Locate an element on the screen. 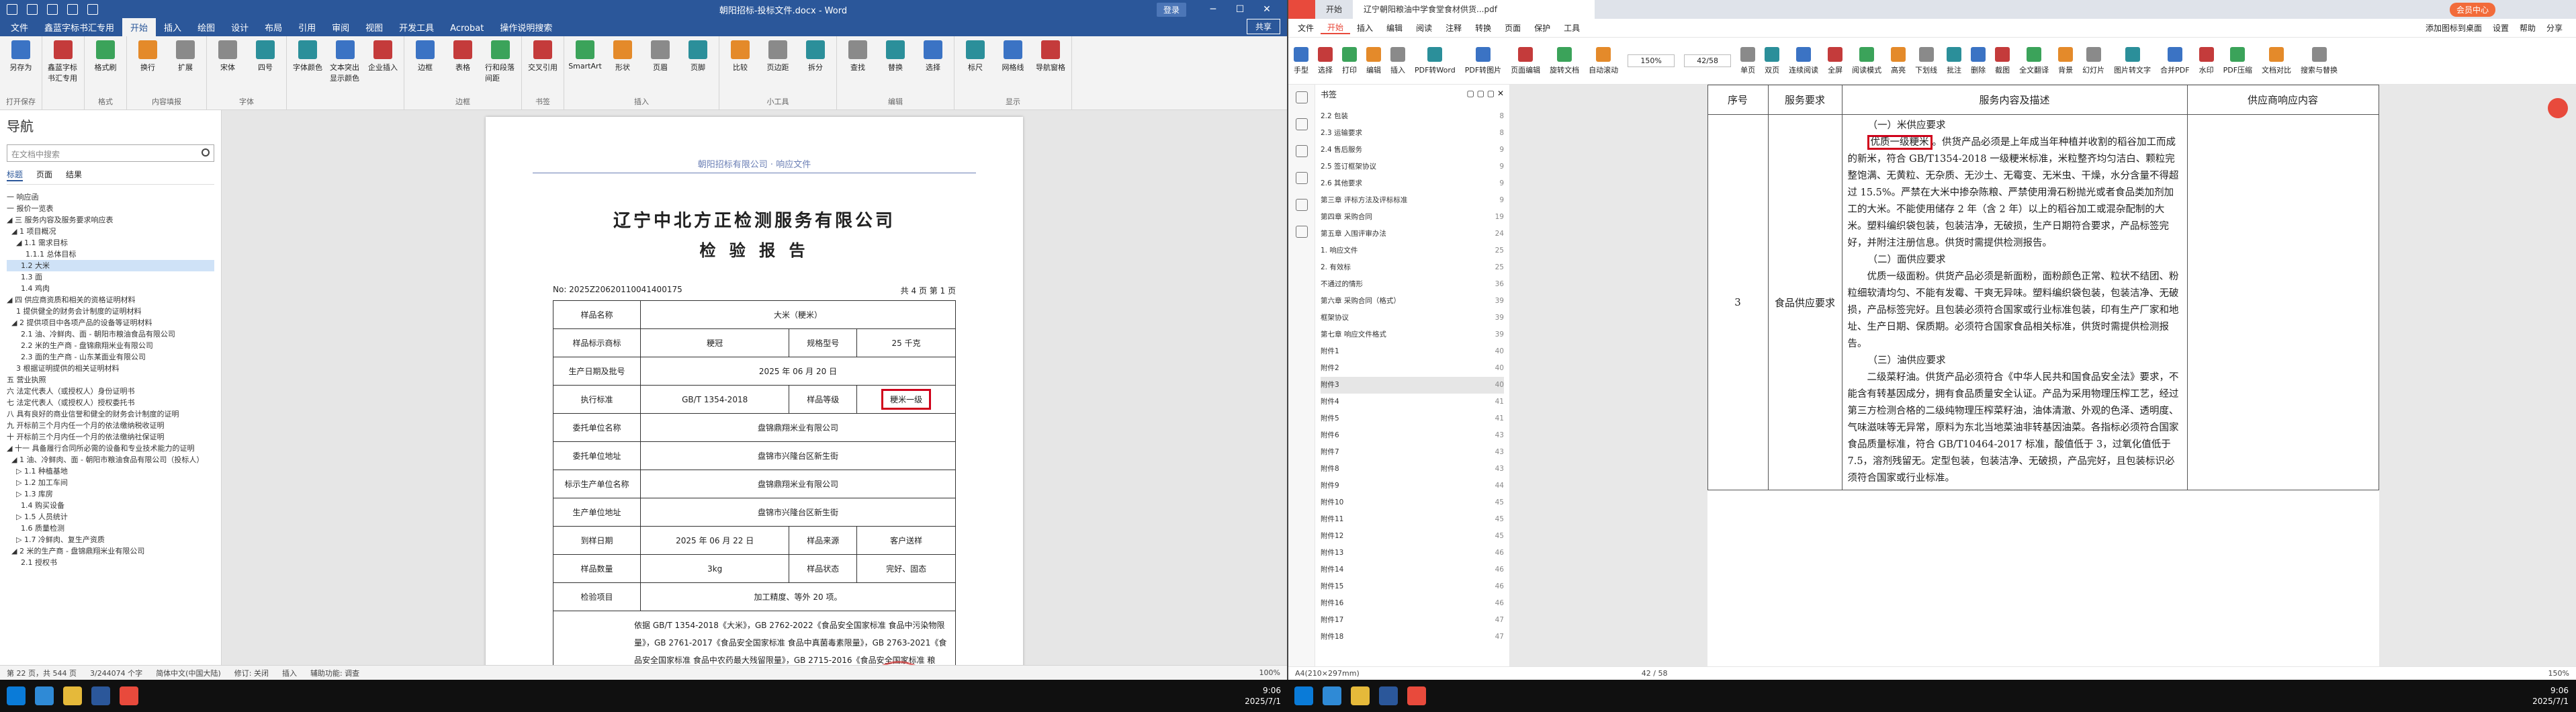 The height and width of the screenshot is (712, 2576). search-icon is located at coordinates (206, 152).